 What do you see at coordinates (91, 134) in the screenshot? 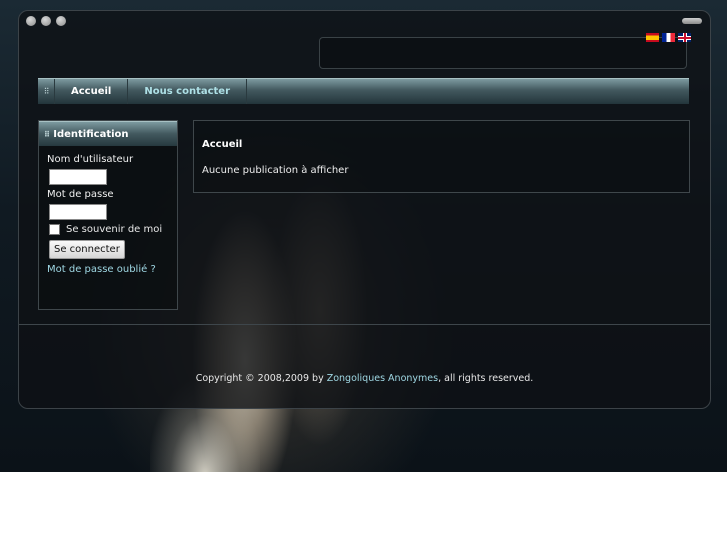
I see `login-panel-title: Identification` at bounding box center [91, 134].